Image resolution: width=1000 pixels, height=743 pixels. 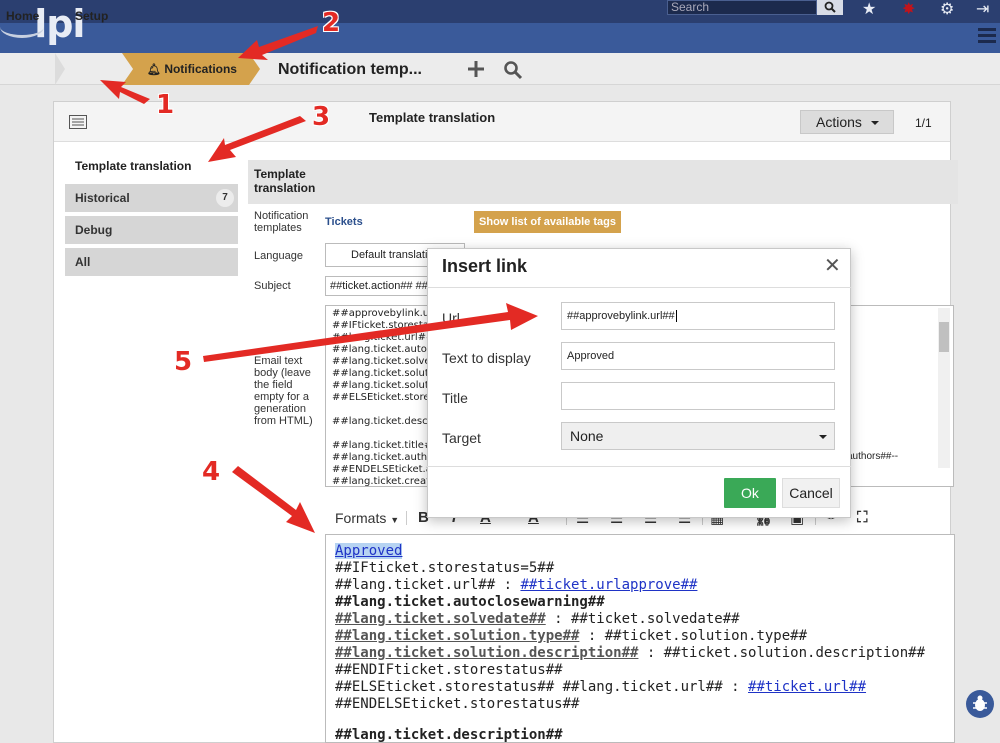 What do you see at coordinates (183, 362) in the screenshot?
I see `annotation-number: 5` at bounding box center [183, 362].